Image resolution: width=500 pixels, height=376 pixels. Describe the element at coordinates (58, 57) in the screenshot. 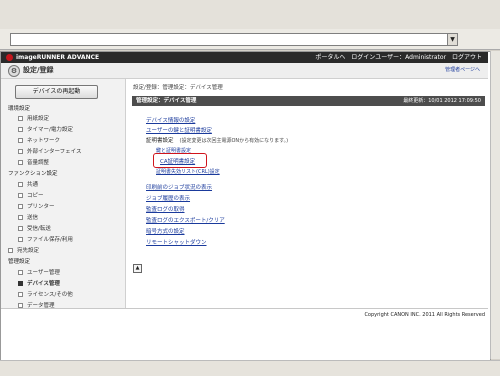

I see `app-name: imageRUNNER ADVANCE` at that location.